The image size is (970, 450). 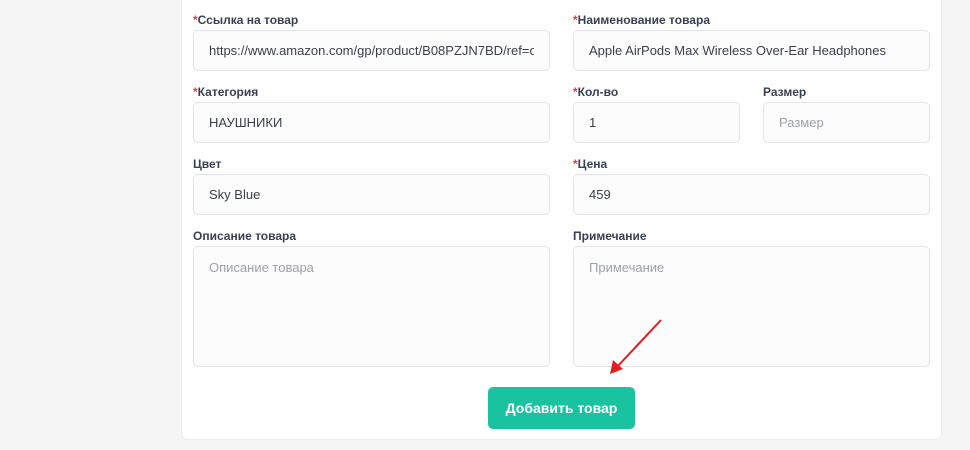 I want to click on quantity-label: *Кол-во, so click(x=596, y=92).